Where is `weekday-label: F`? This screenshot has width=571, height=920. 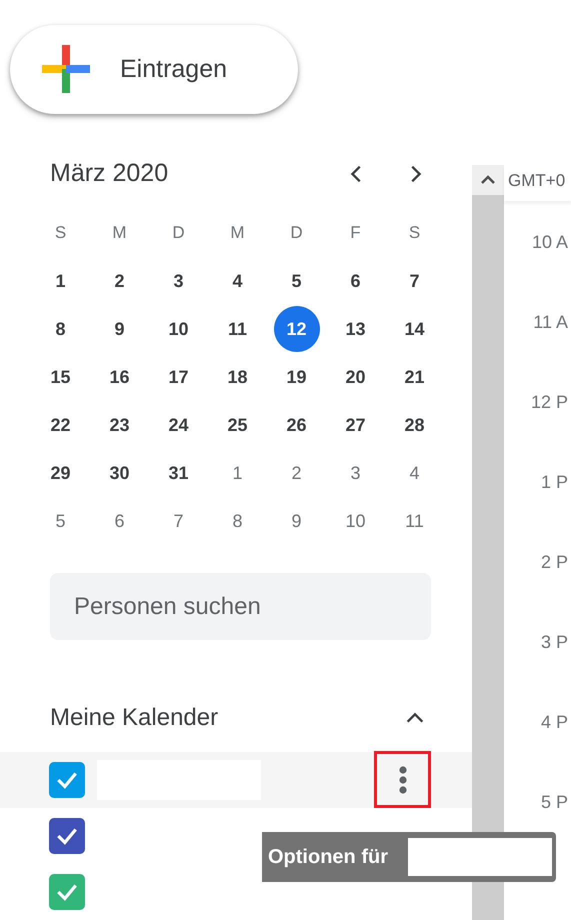
weekday-label: F is located at coordinates (355, 233).